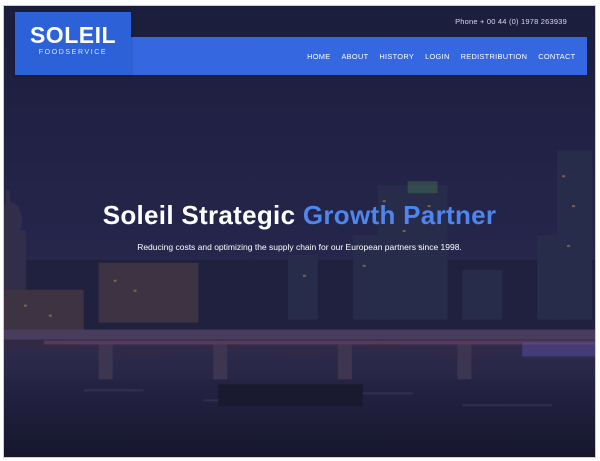  Describe the element at coordinates (494, 56) in the screenshot. I see `nav-item-redistribution: REDISTRIBUTION` at that location.